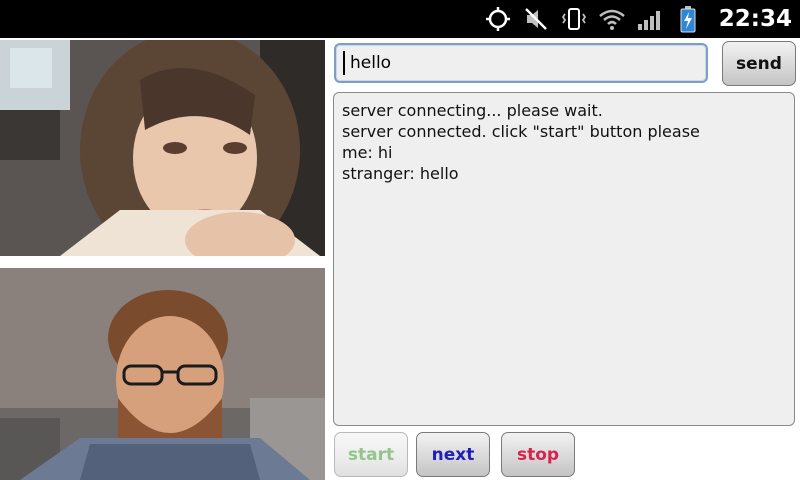  What do you see at coordinates (344, 63) in the screenshot?
I see `text-cursor` at bounding box center [344, 63].